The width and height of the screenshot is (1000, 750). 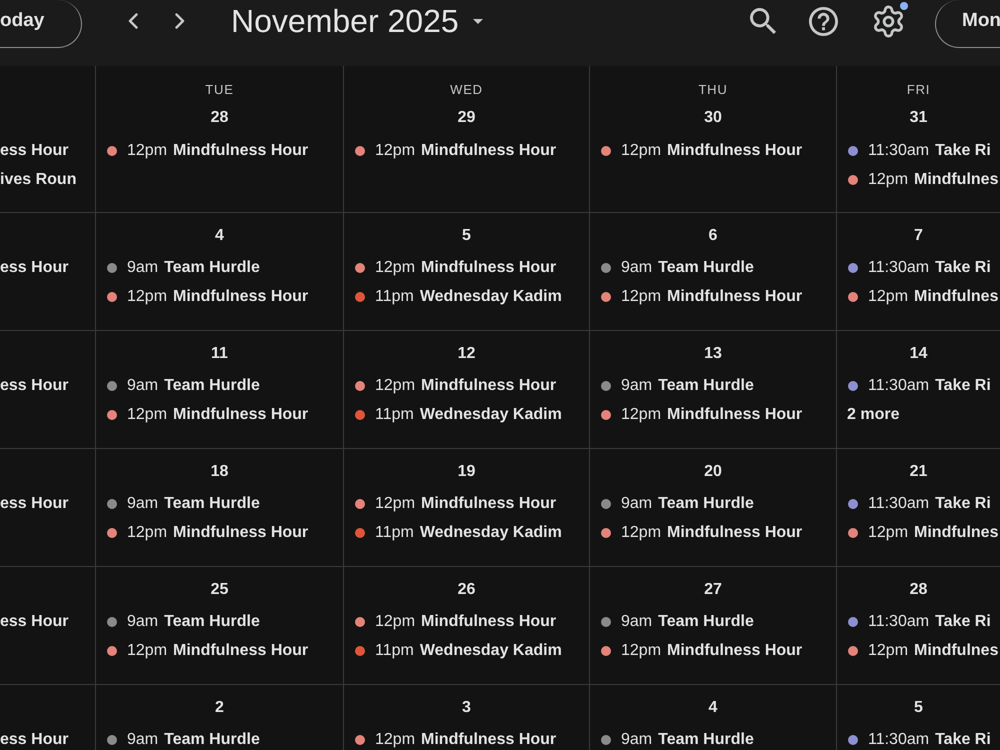 What do you see at coordinates (467, 590) in the screenshot?
I see `date-number: 26` at bounding box center [467, 590].